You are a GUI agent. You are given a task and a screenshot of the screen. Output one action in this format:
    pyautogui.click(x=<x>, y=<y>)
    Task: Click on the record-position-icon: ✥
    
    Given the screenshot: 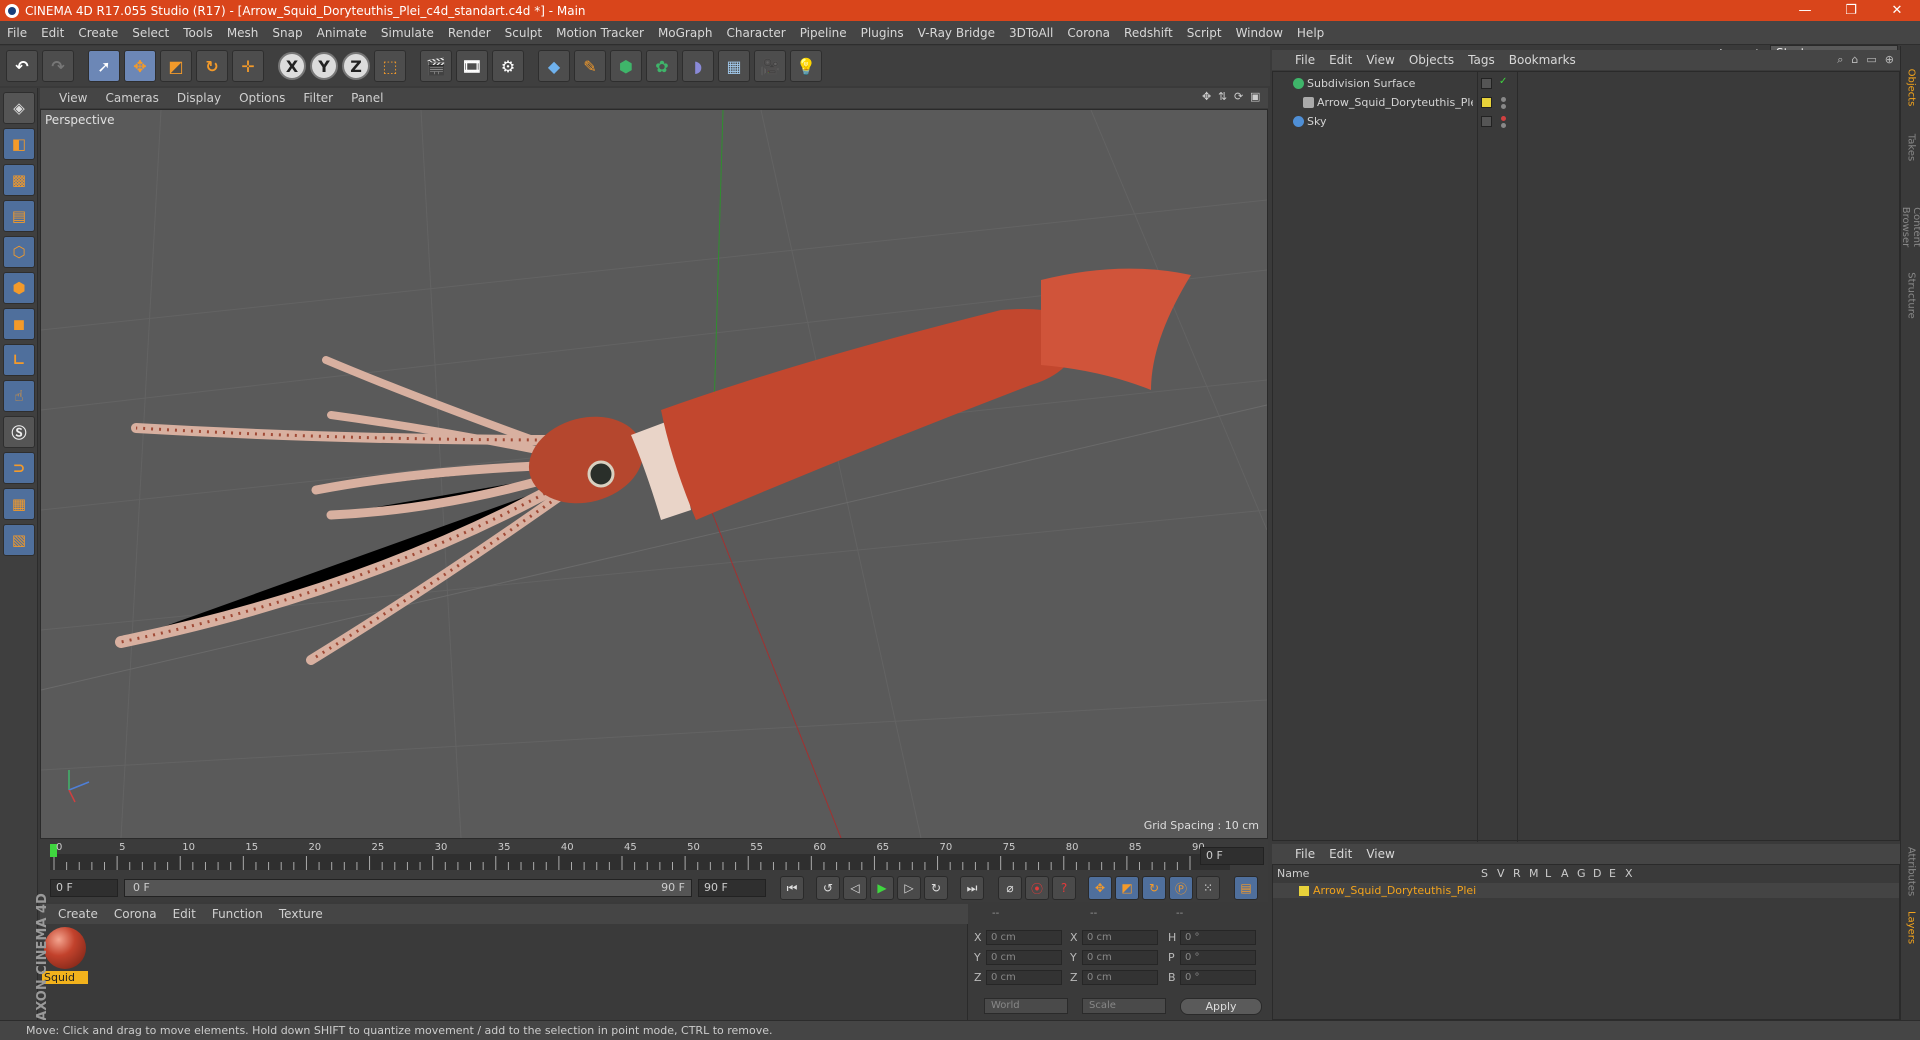 What is the action you would take?
    pyautogui.click(x=1100, y=888)
    